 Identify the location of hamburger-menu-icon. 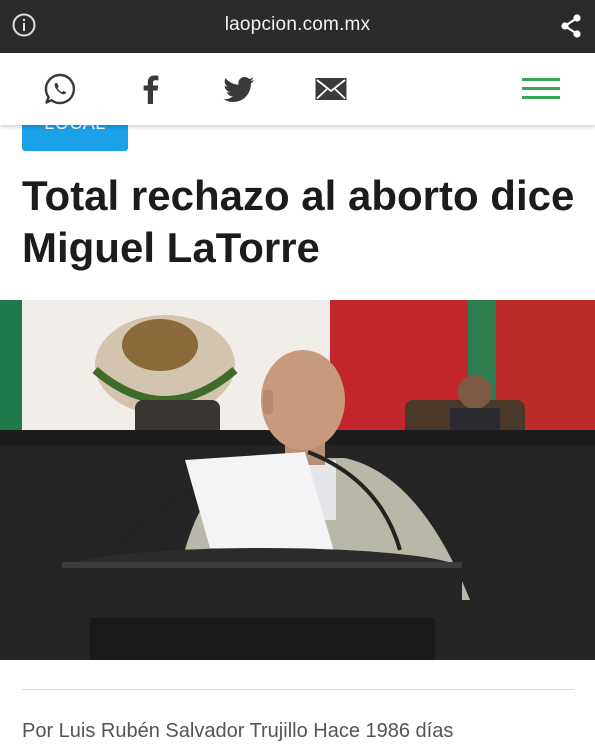
(541, 89).